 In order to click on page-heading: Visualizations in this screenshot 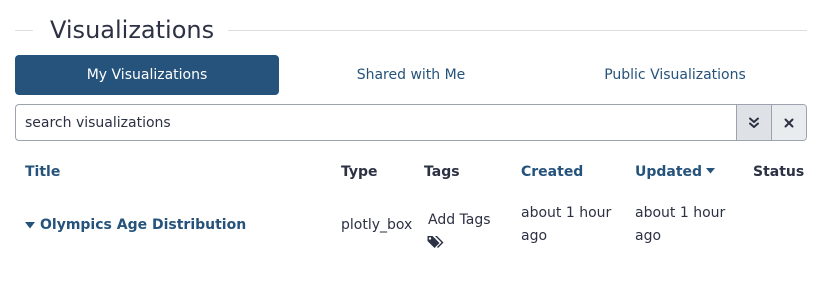, I will do `click(411, 31)`.